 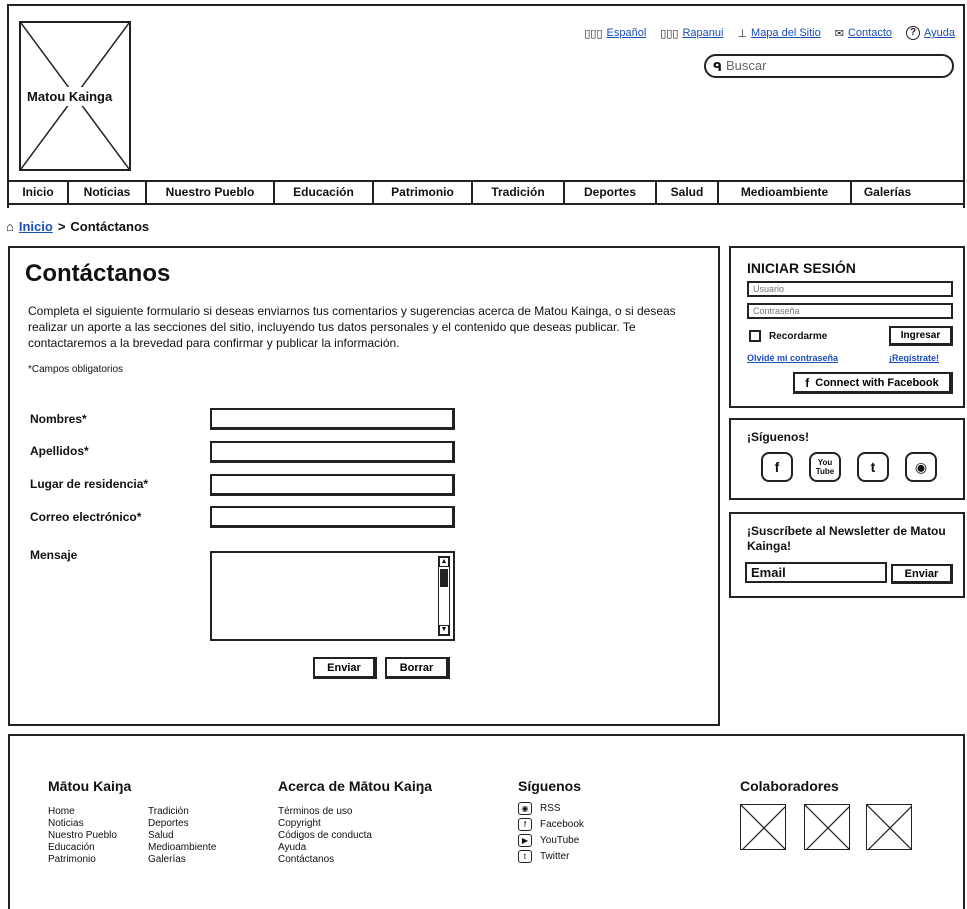 What do you see at coordinates (562, 824) in the screenshot?
I see `footer-social-label: Facebook` at bounding box center [562, 824].